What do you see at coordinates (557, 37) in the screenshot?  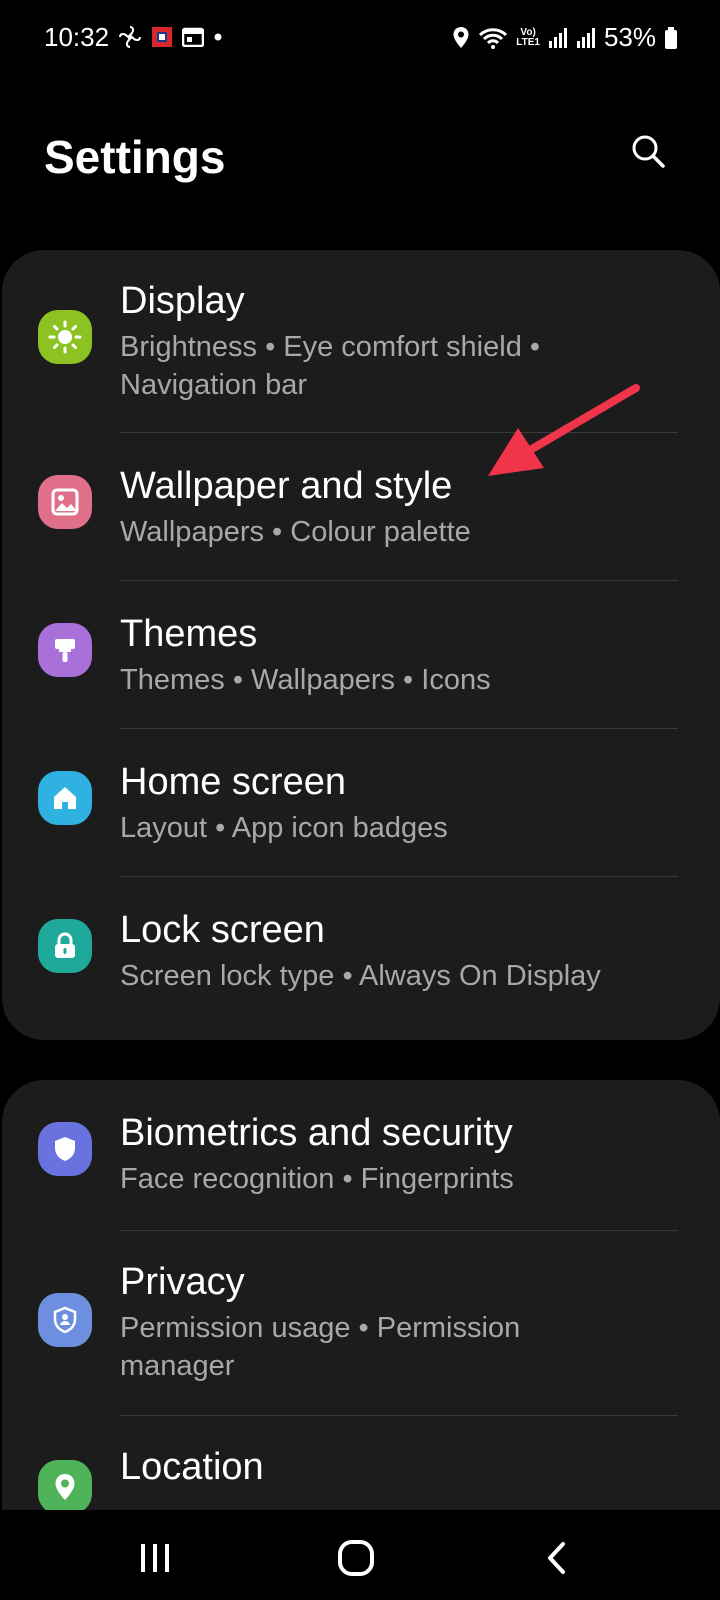 I see `signal-strength-icon` at bounding box center [557, 37].